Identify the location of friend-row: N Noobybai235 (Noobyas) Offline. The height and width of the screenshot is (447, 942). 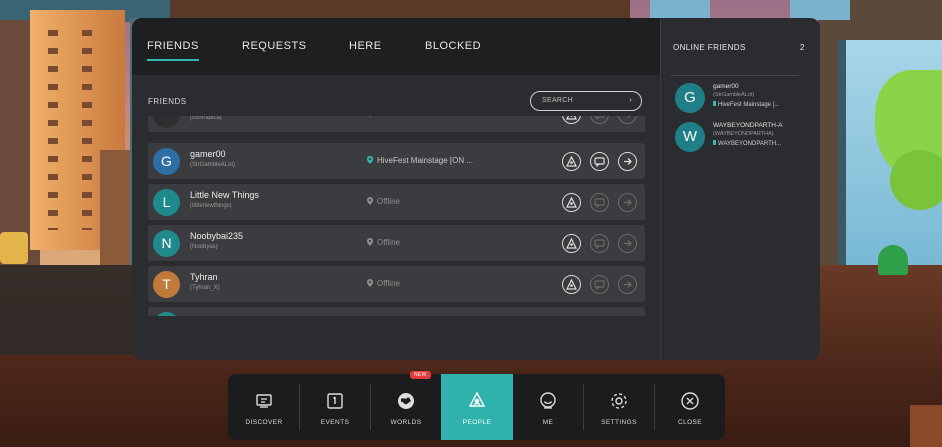
(396, 243).